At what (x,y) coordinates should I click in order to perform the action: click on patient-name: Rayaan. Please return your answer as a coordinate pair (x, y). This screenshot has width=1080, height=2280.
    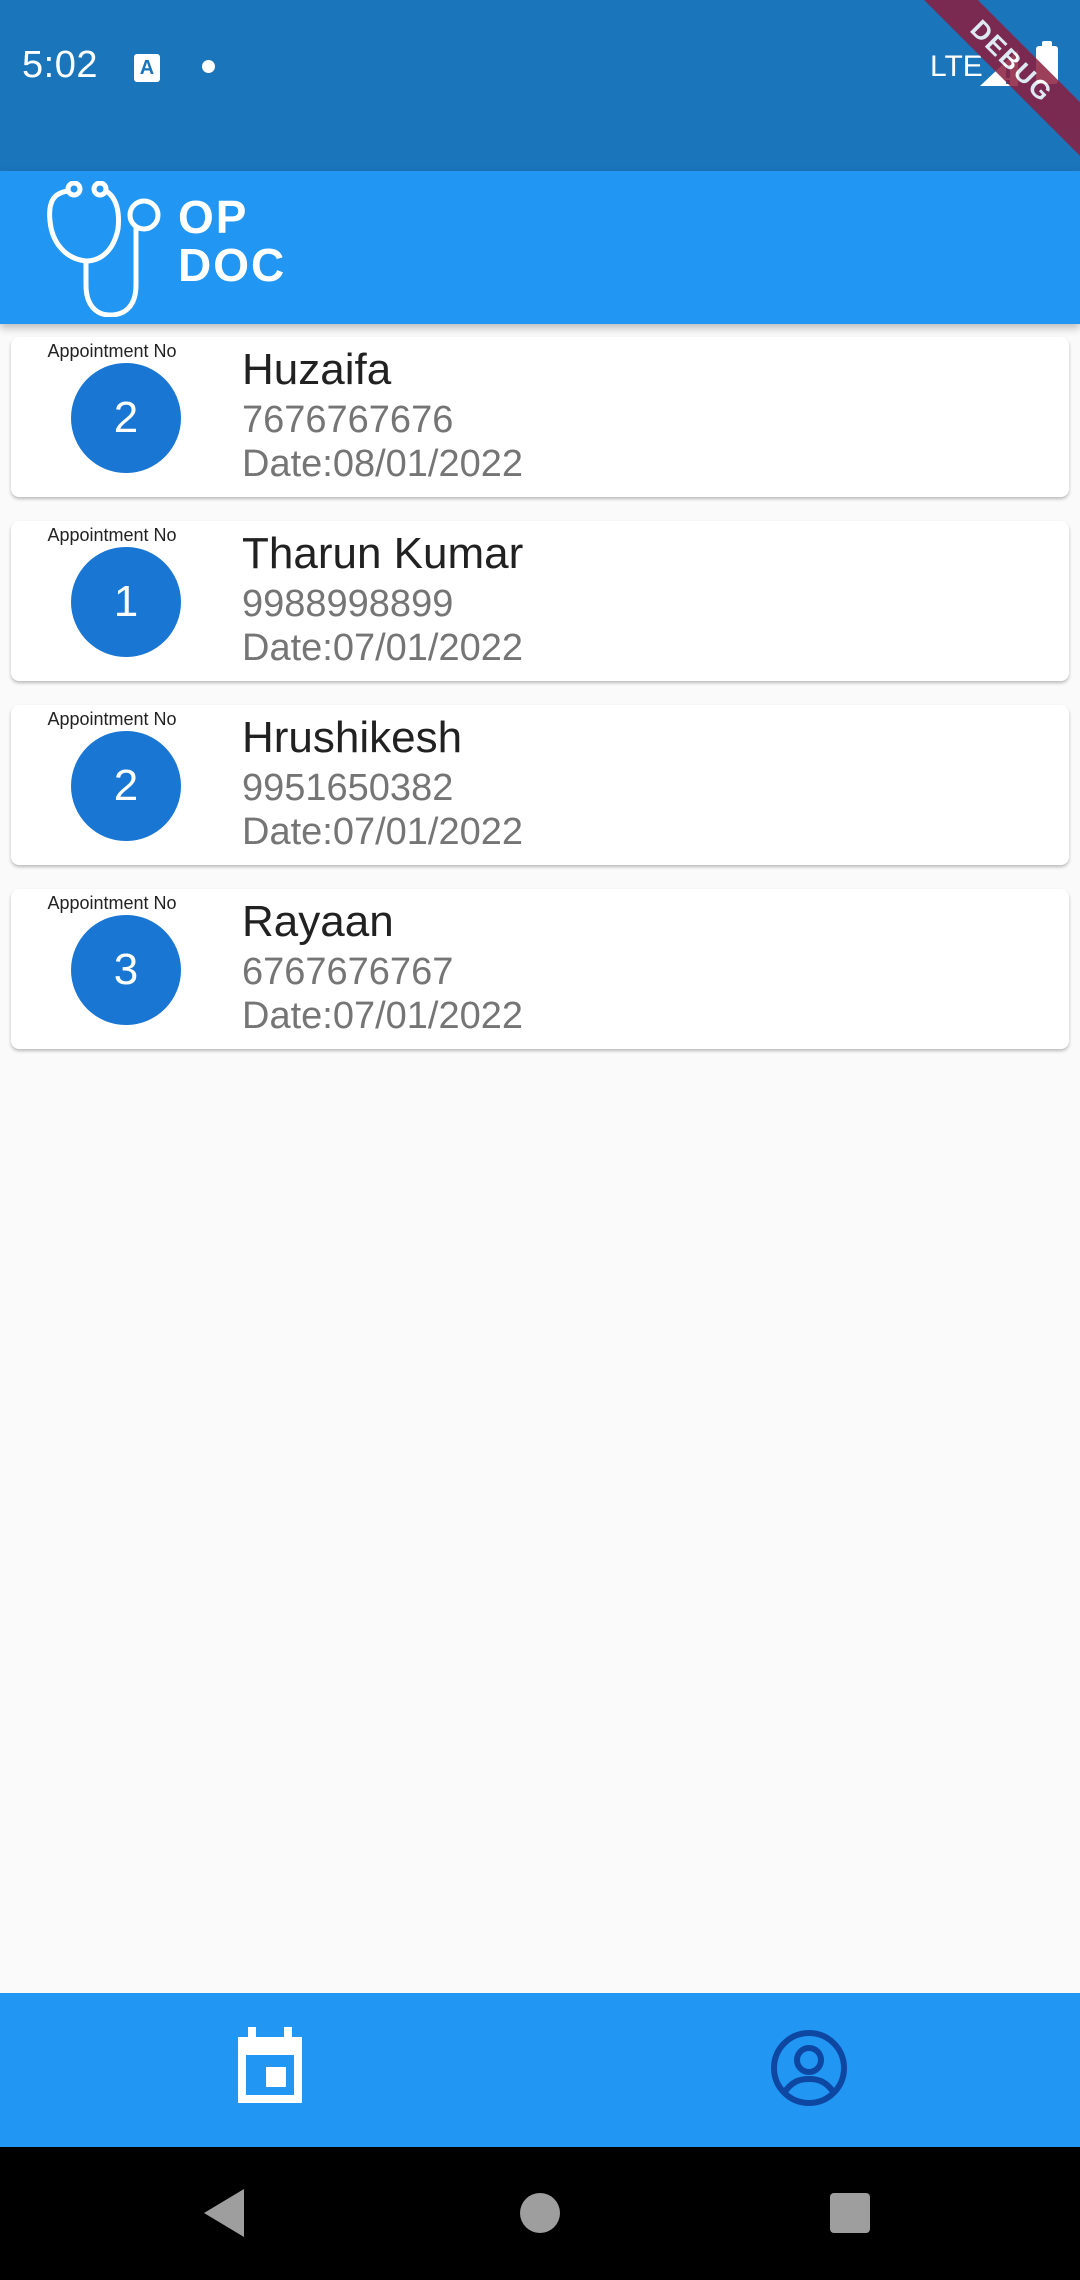
    Looking at the image, I should click on (318, 921).